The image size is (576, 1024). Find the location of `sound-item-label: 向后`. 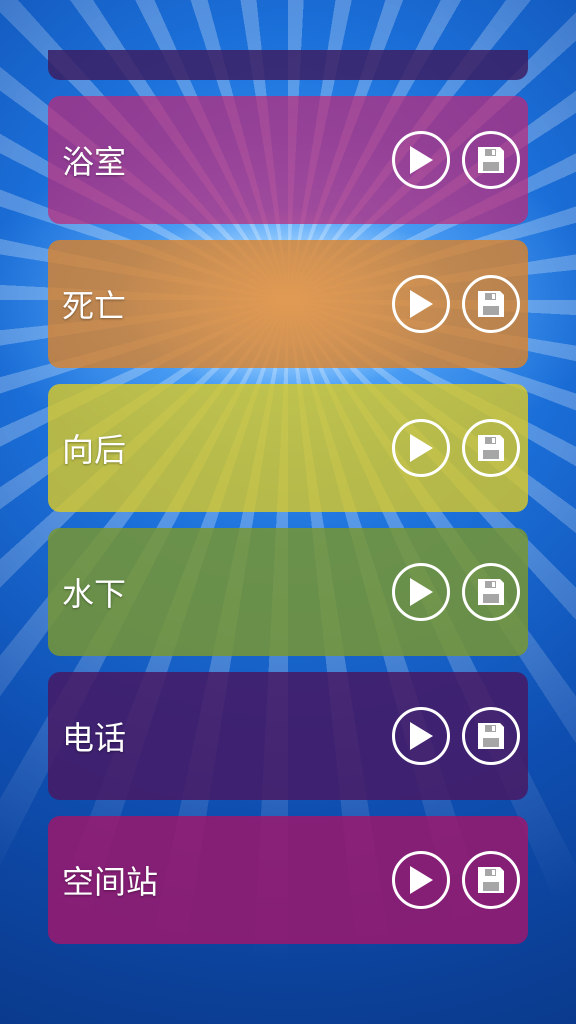

sound-item-label: 向后 is located at coordinates (94, 450).